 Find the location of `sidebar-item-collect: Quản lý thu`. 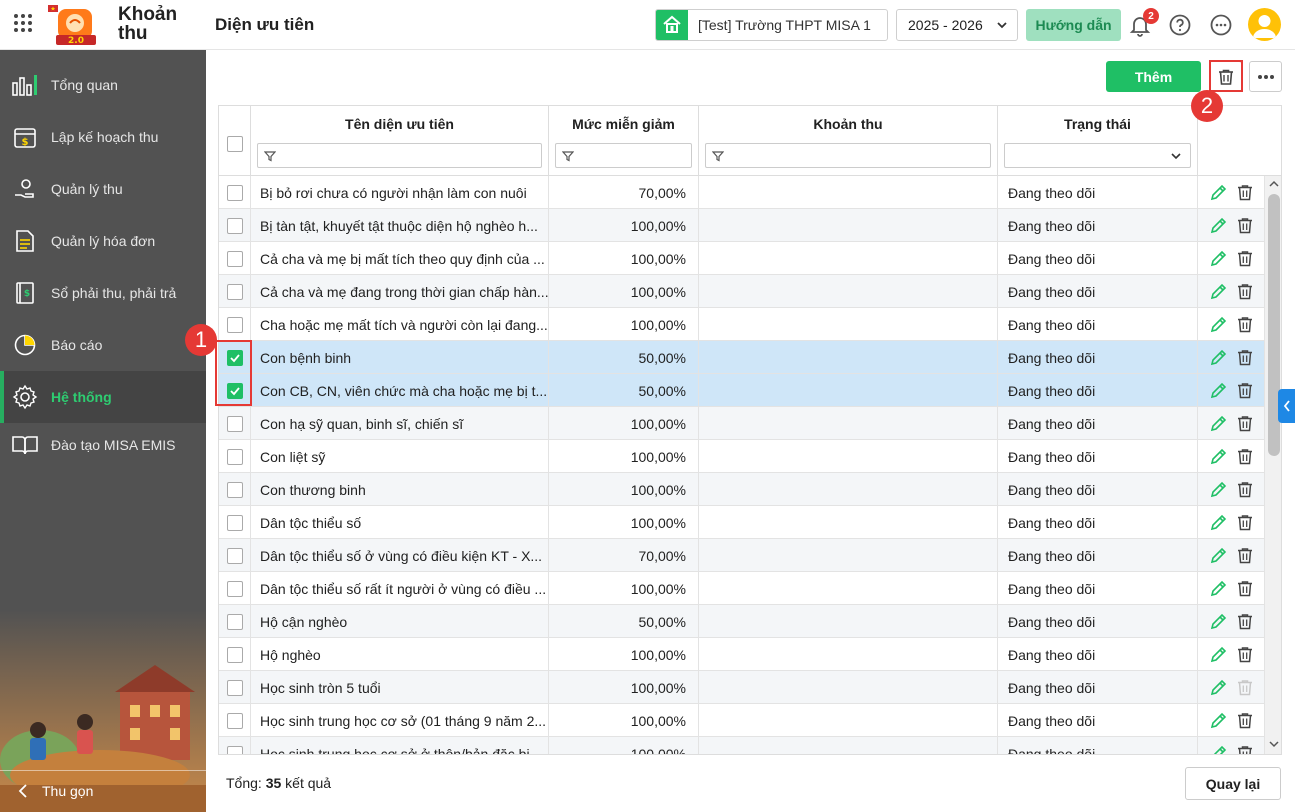

sidebar-item-collect: Quản lý thu is located at coordinates (103, 189).